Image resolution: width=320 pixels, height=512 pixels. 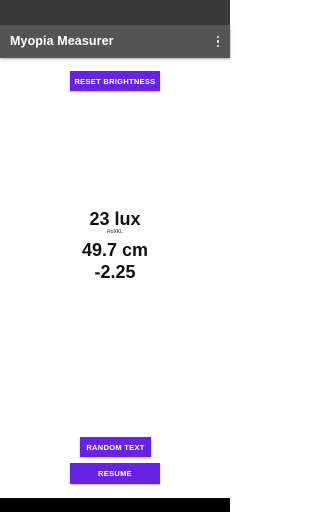 I want to click on random-text-button: RANDOM TEXT, so click(x=115, y=447).